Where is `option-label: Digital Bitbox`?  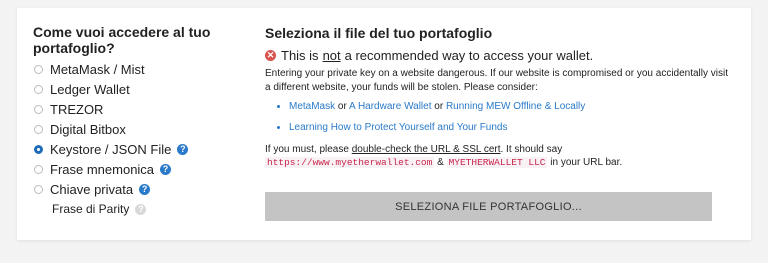 option-label: Digital Bitbox is located at coordinates (88, 129).